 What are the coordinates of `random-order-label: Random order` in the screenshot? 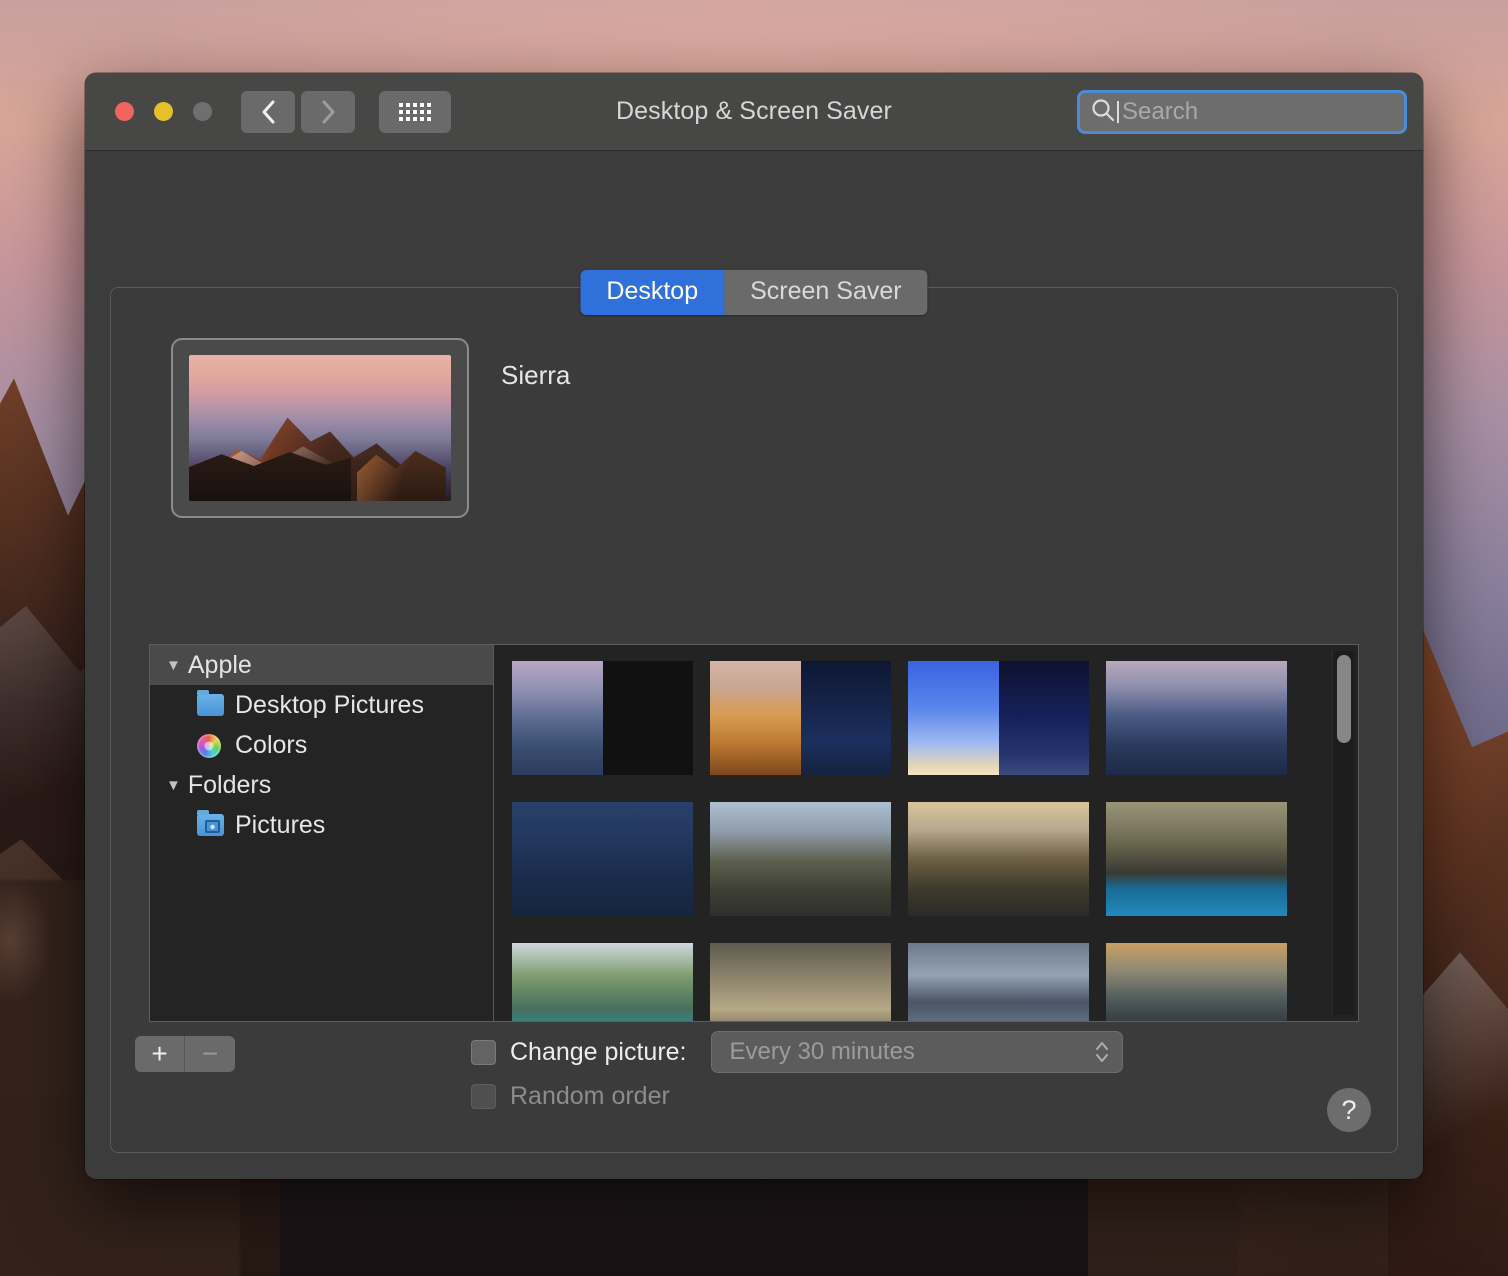 It's located at (590, 1095).